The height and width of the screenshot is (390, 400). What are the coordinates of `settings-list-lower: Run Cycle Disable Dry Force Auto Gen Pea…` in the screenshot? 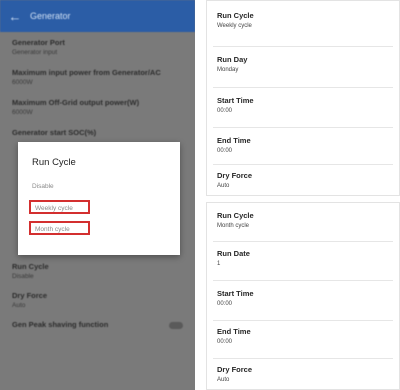 It's located at (97, 295).